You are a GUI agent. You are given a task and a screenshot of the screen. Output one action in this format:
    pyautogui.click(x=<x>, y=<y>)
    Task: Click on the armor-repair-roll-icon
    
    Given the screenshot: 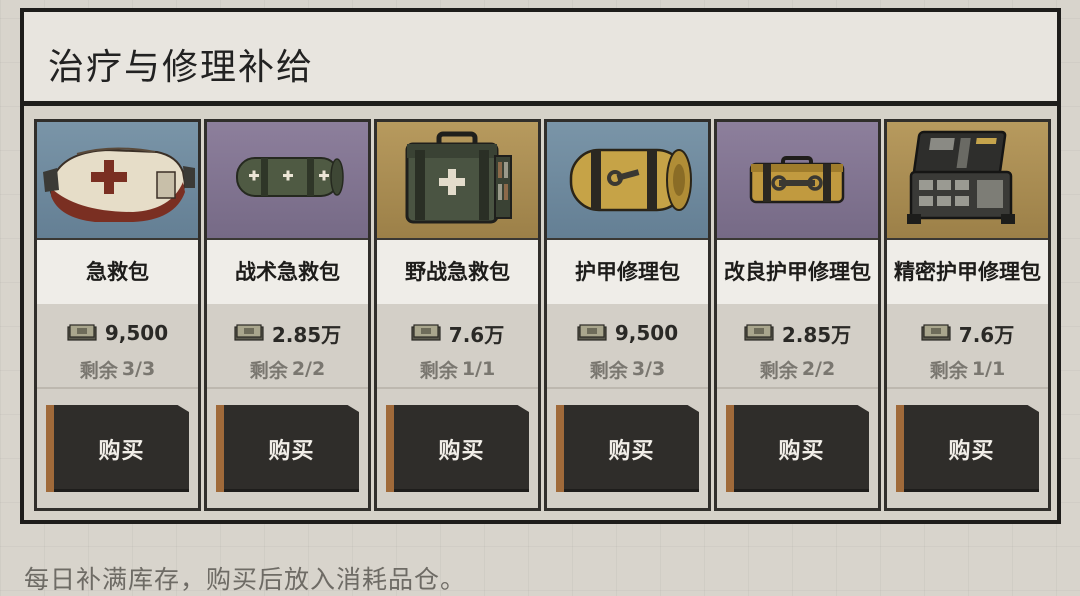 What is the action you would take?
    pyautogui.click(x=627, y=181)
    